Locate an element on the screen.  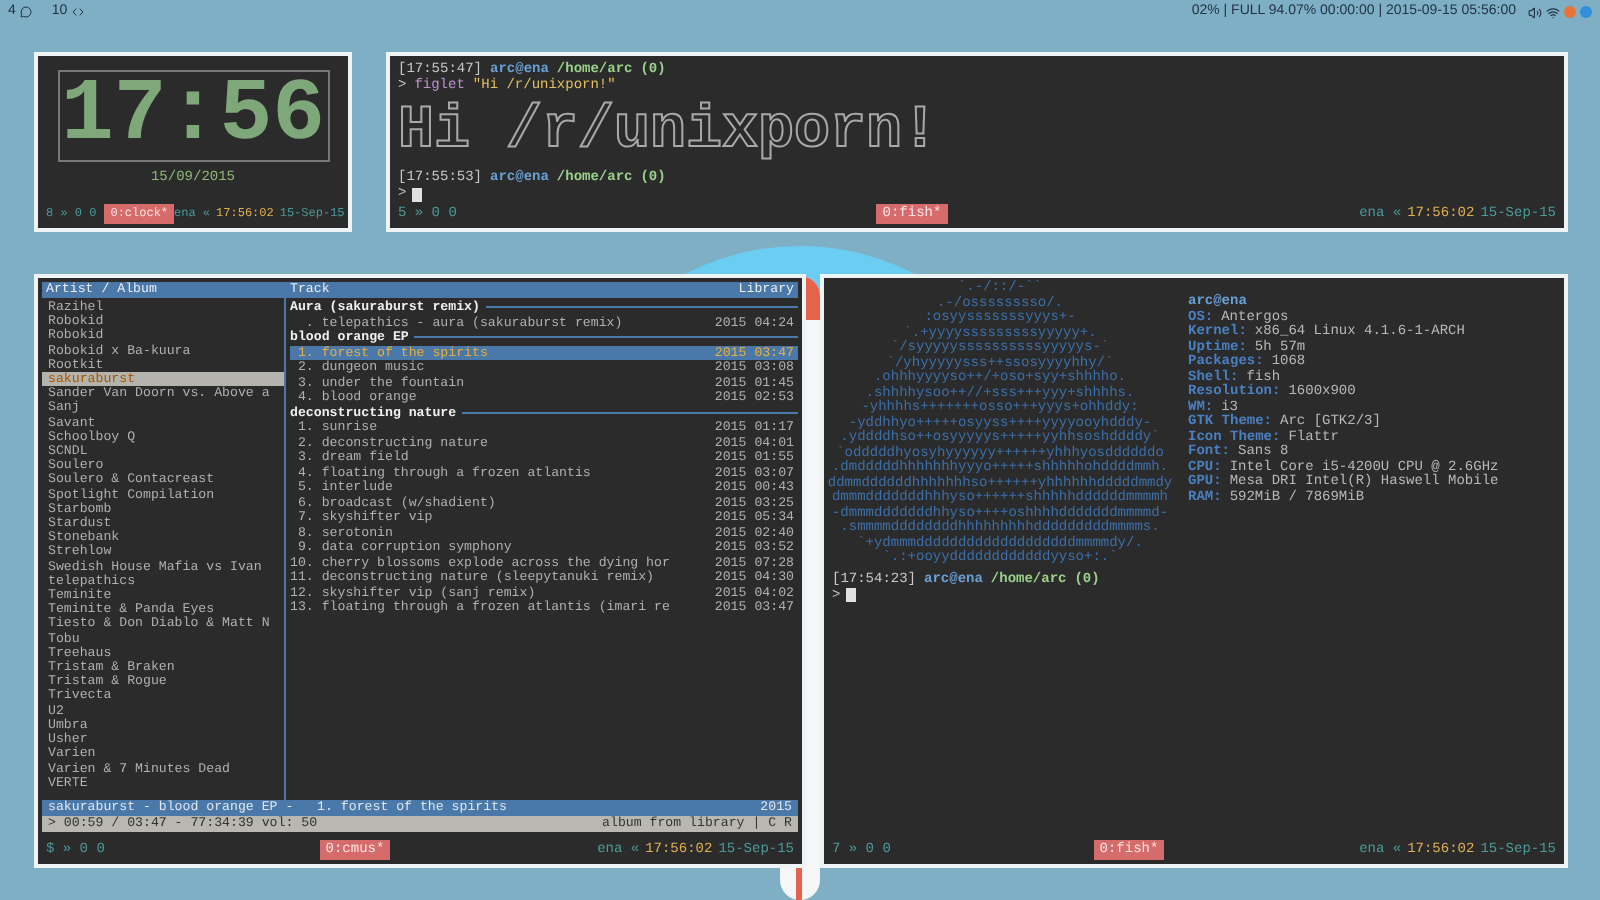
code-icon is located at coordinates (77, 12).